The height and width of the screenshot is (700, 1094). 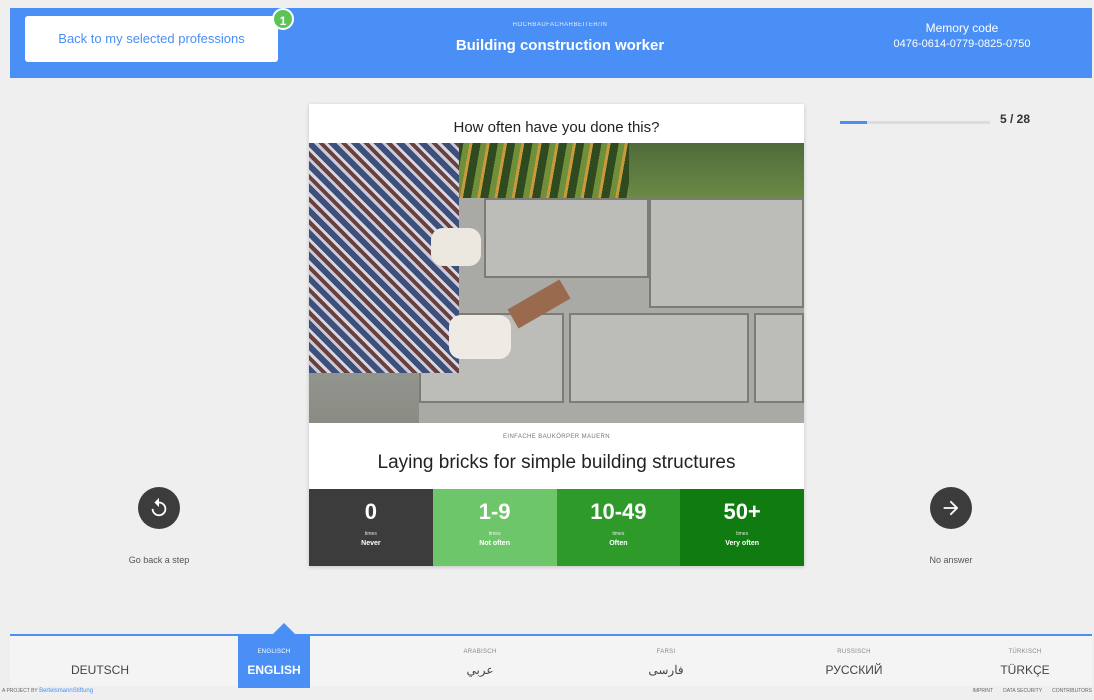 I want to click on go-back-label: Go back a step, so click(x=159, y=560).